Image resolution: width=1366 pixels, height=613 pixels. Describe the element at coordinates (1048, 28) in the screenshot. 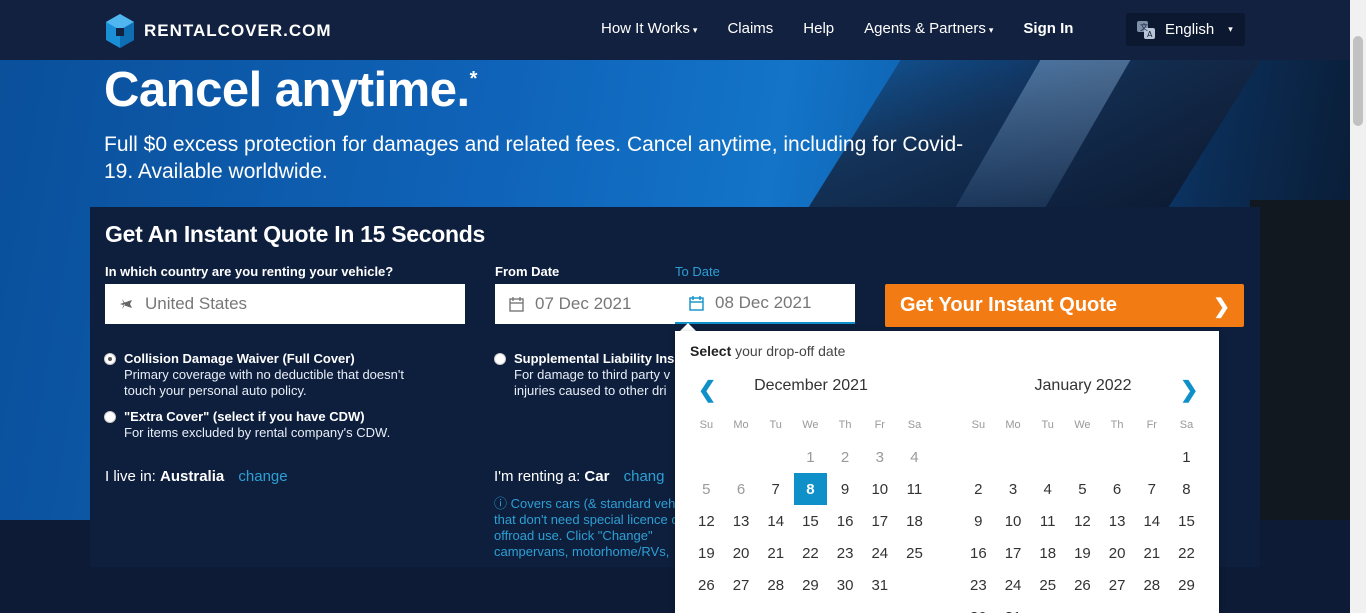

I see `sign-in-link: Sign In` at that location.